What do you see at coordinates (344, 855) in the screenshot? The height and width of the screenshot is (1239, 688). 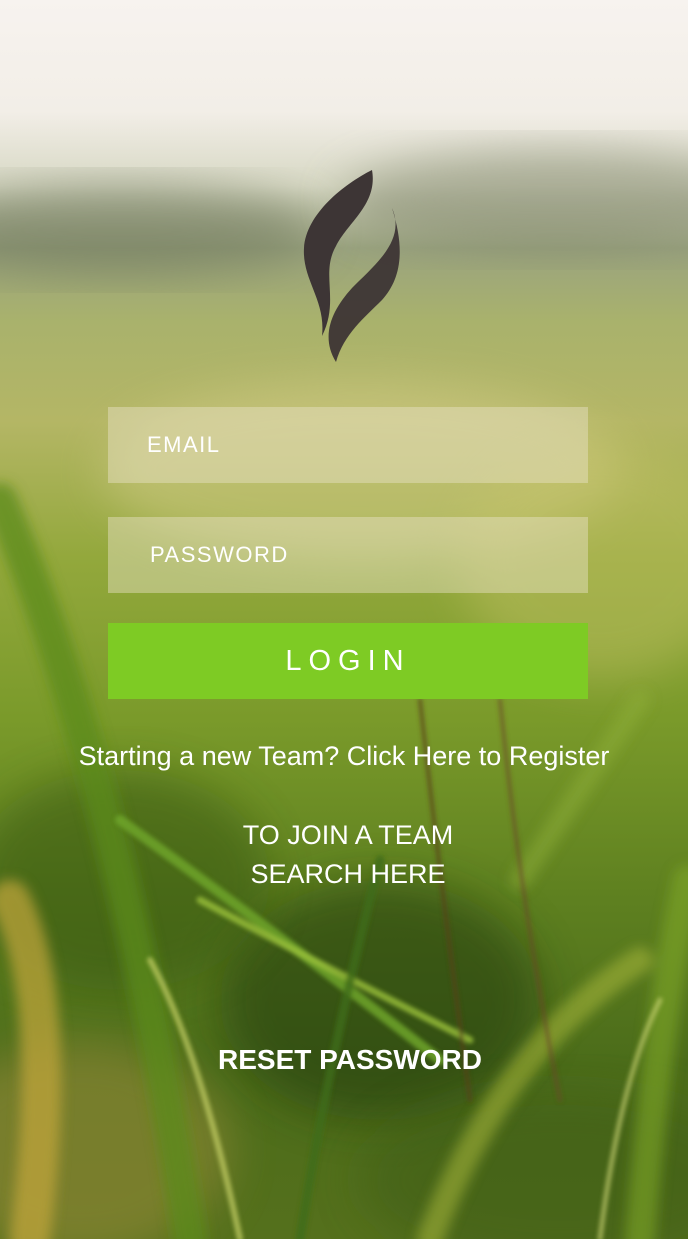 I see `join-team-link: TO JOIN A TEAM SEARCH HERE` at bounding box center [344, 855].